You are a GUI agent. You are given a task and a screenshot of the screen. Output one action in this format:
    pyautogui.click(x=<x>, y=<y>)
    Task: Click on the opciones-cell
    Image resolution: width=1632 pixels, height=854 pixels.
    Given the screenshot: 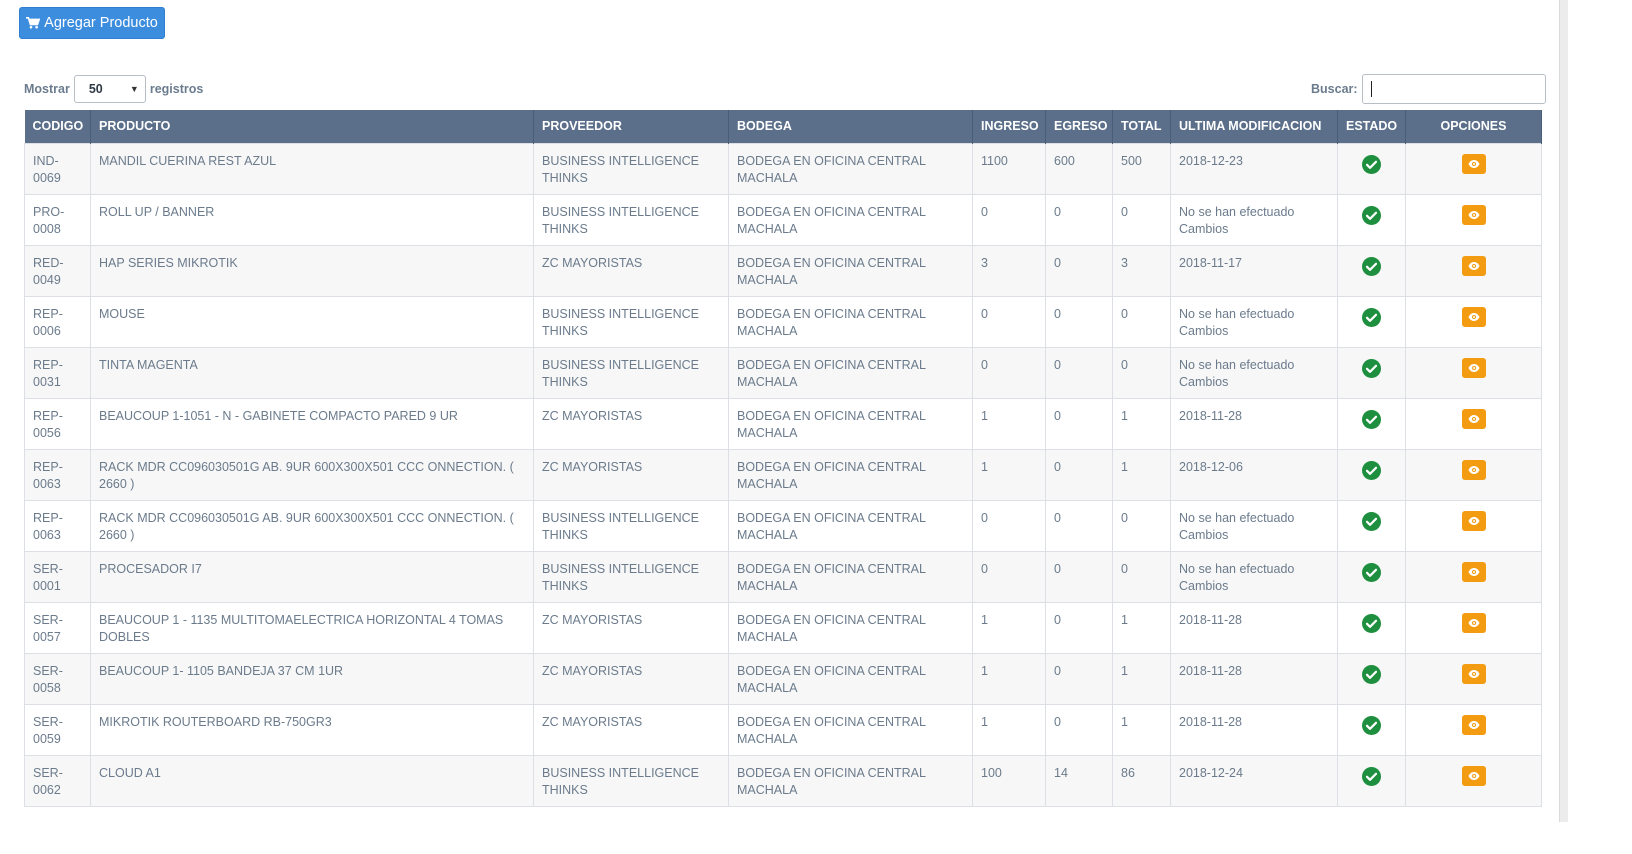 What is the action you would take?
    pyautogui.click(x=1473, y=423)
    